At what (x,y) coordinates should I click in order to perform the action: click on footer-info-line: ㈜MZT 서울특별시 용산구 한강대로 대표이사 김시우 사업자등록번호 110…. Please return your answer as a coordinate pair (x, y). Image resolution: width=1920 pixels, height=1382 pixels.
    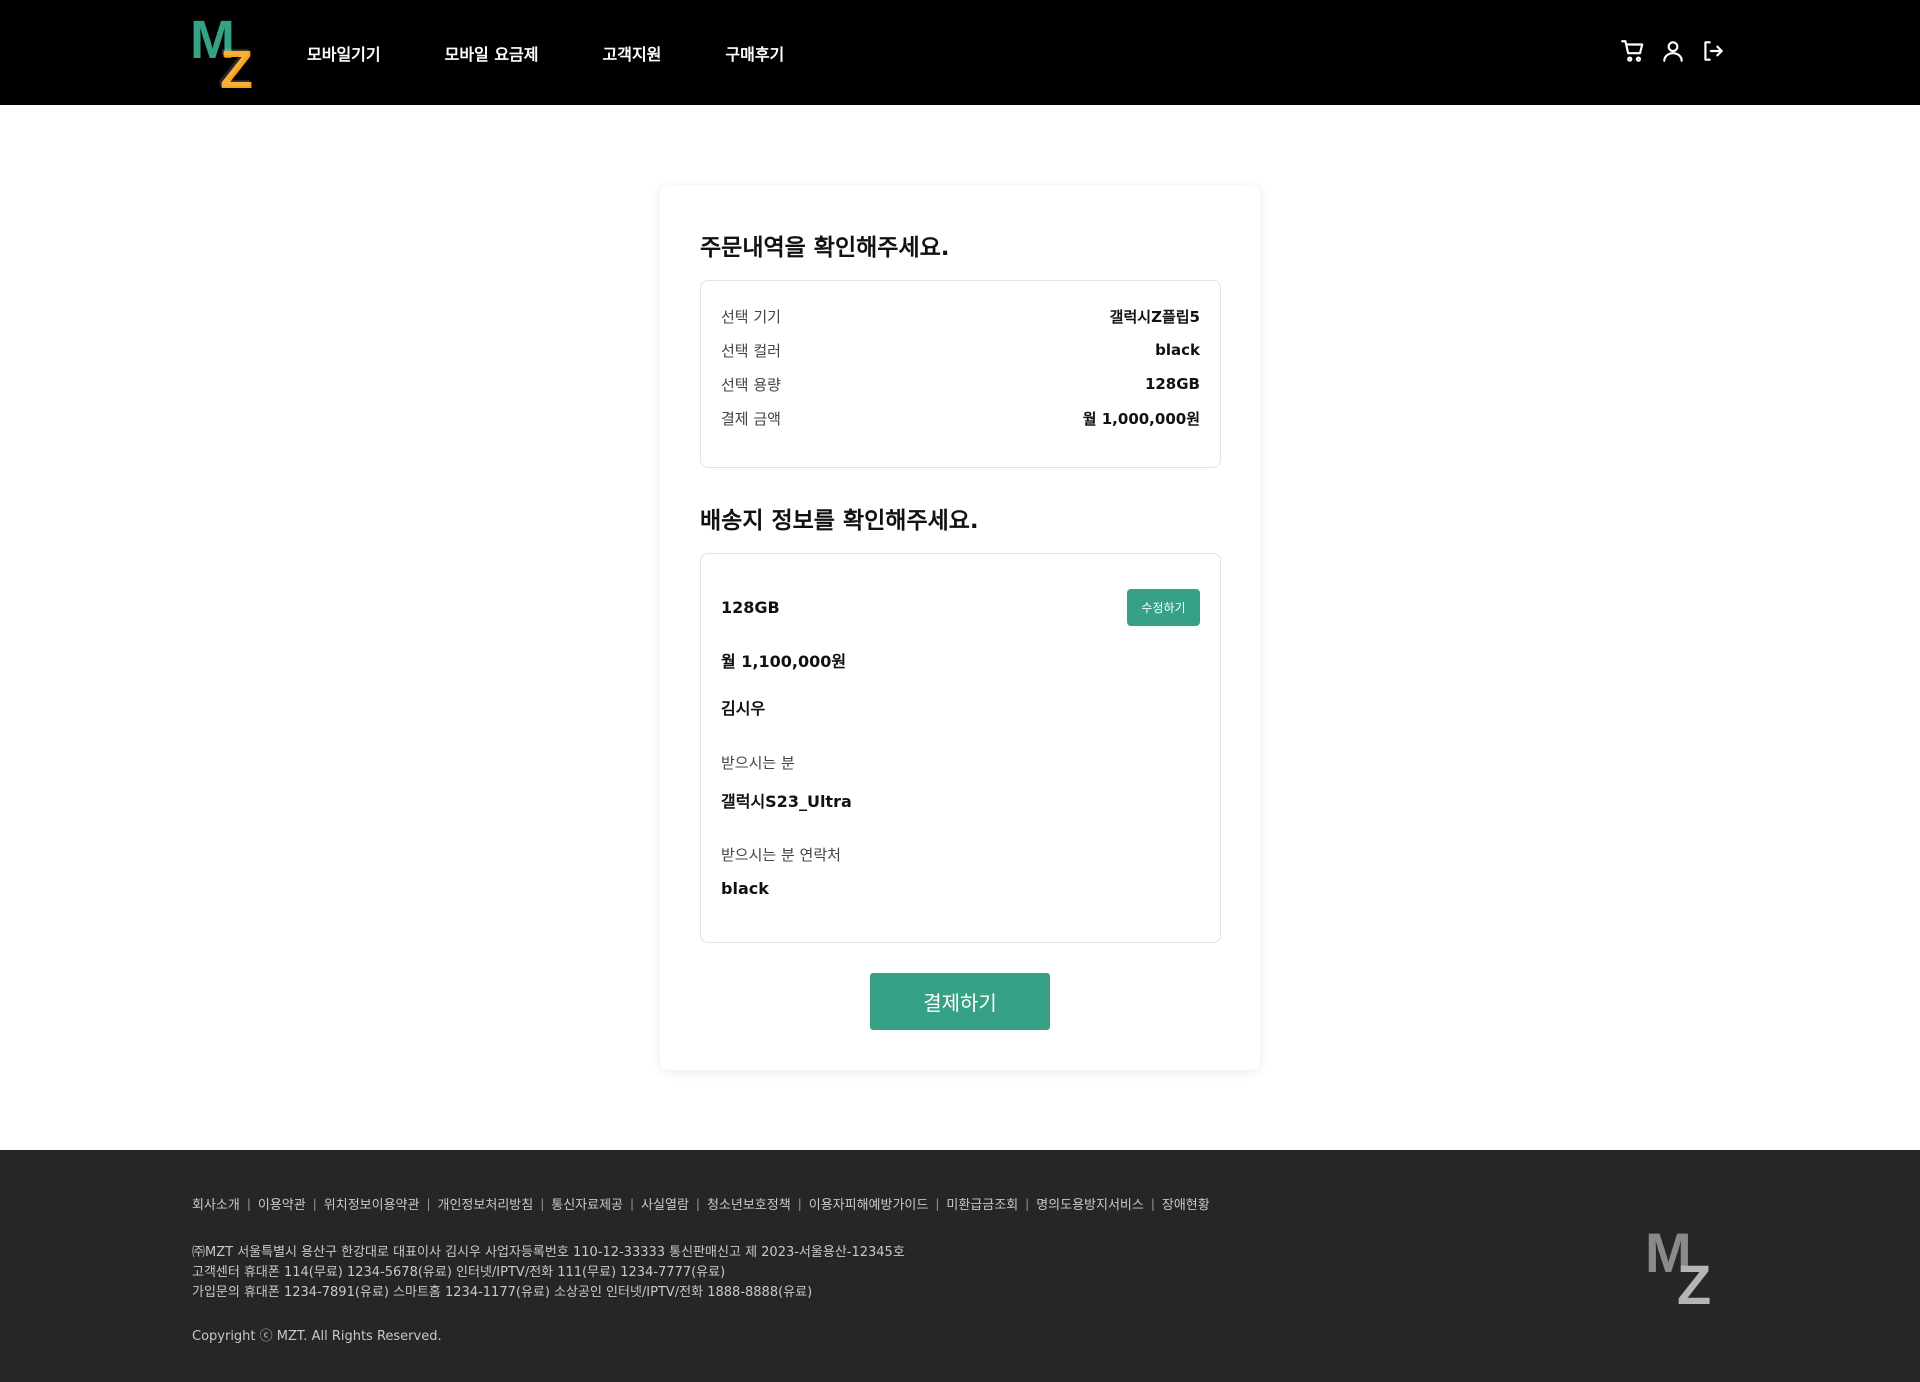
    Looking at the image, I should click on (548, 1252).